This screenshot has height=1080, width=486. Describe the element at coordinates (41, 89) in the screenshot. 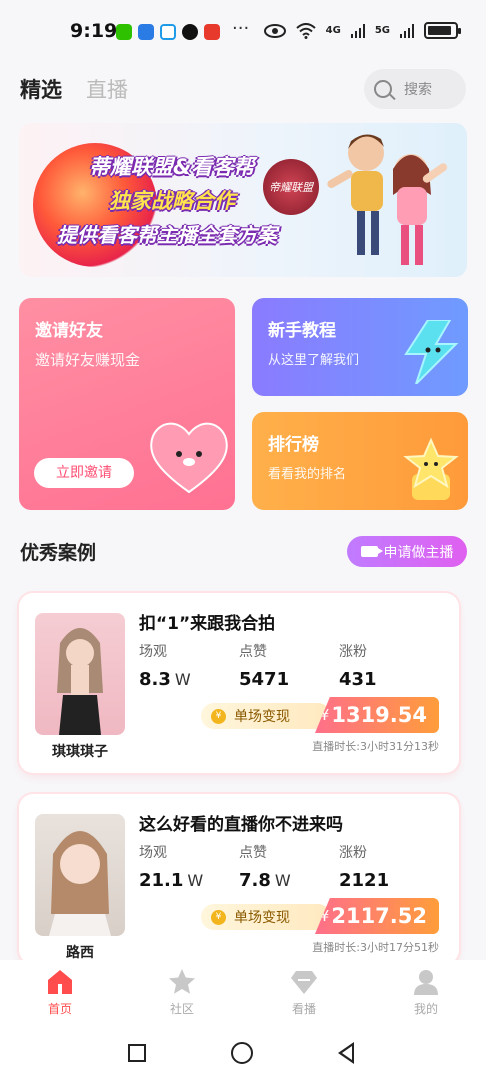

I see `tab-featured: 精选` at that location.